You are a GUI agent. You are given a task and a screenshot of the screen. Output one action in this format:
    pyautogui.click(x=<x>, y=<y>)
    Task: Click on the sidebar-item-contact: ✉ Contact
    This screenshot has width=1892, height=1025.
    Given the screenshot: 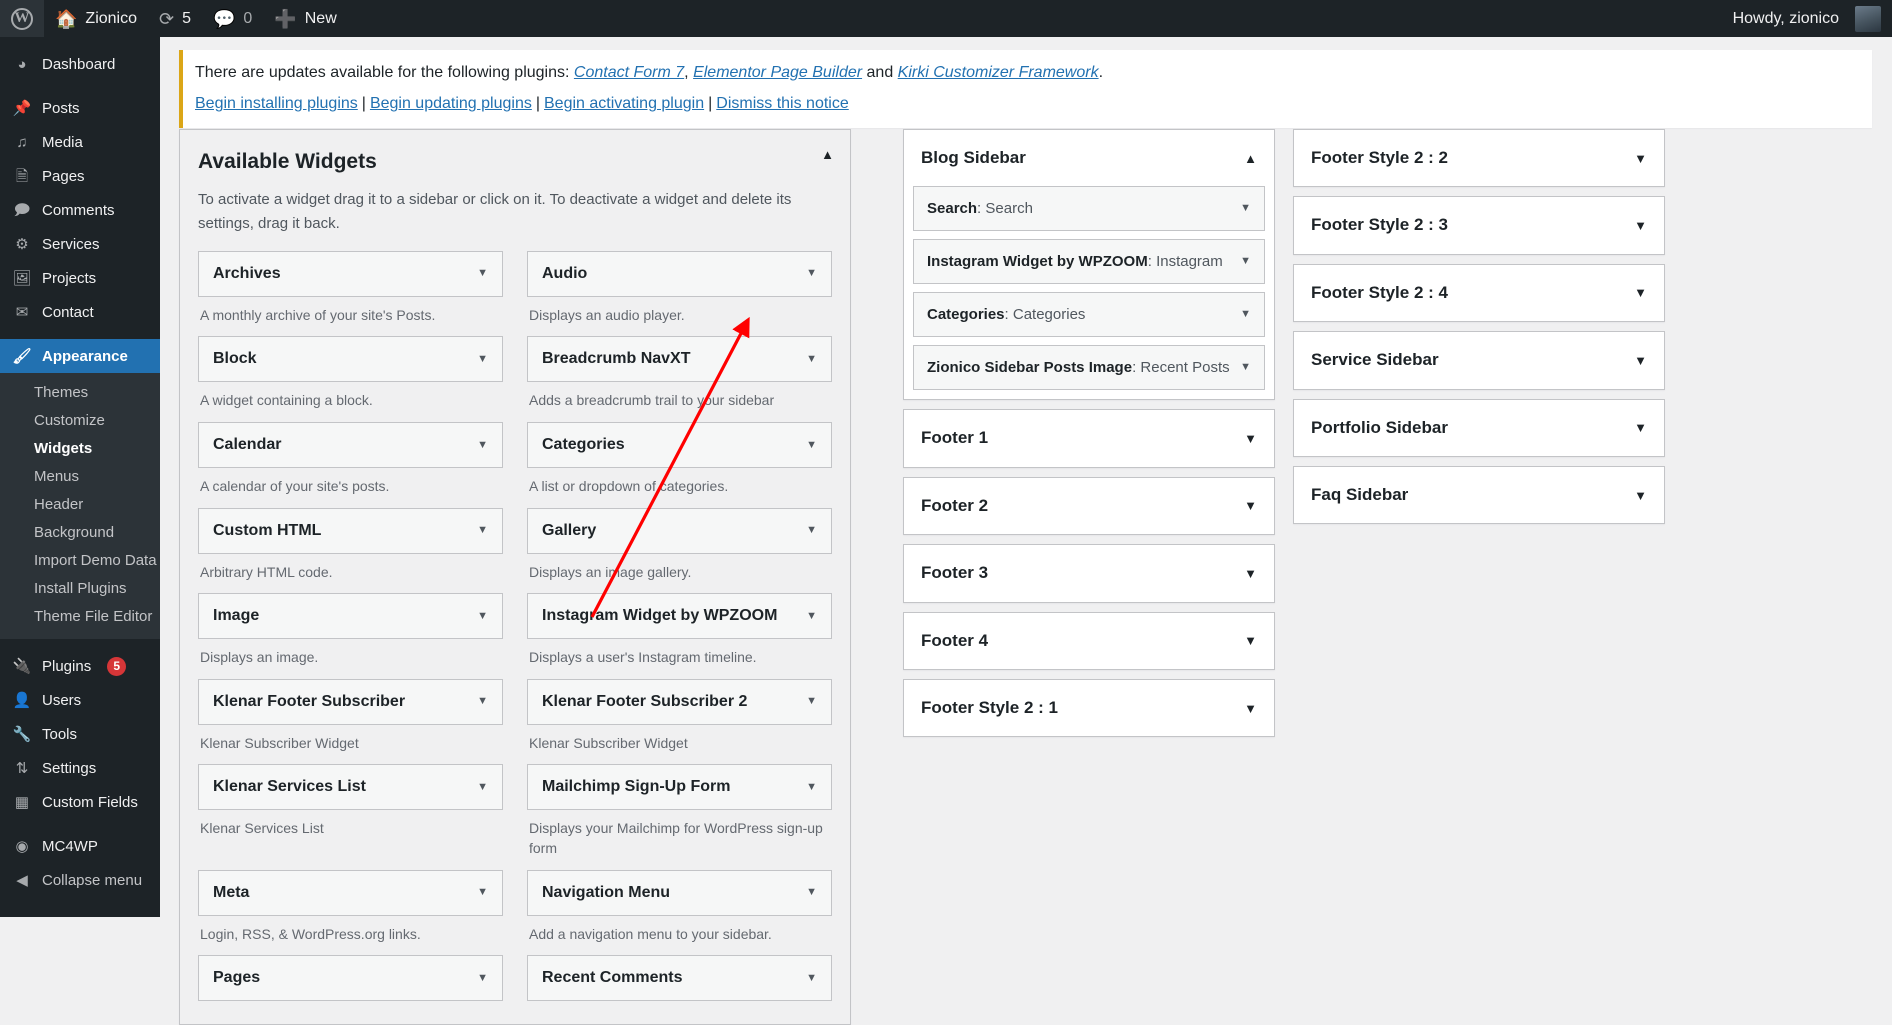 What is the action you would take?
    pyautogui.click(x=80, y=312)
    